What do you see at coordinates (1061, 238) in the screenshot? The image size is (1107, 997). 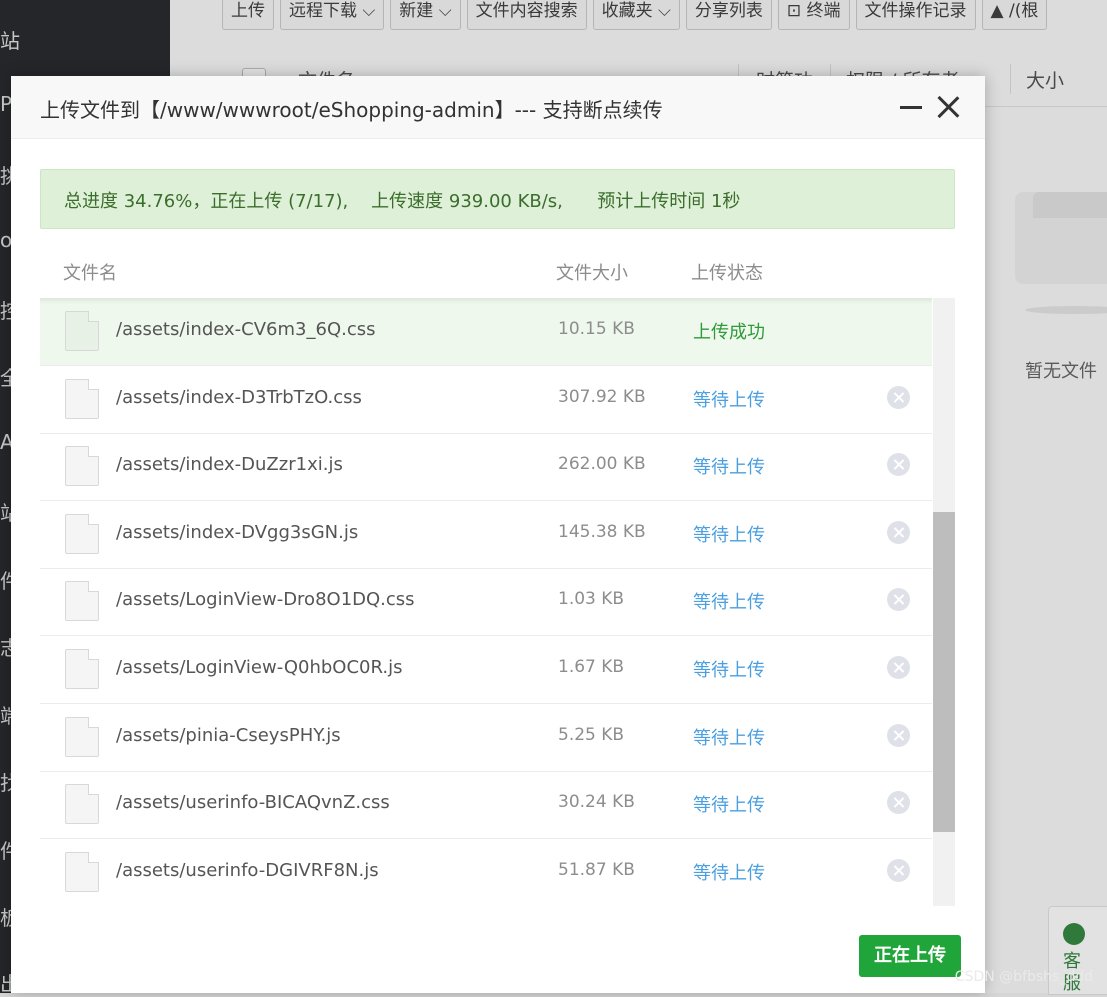 I see `empty-box-icon` at bounding box center [1061, 238].